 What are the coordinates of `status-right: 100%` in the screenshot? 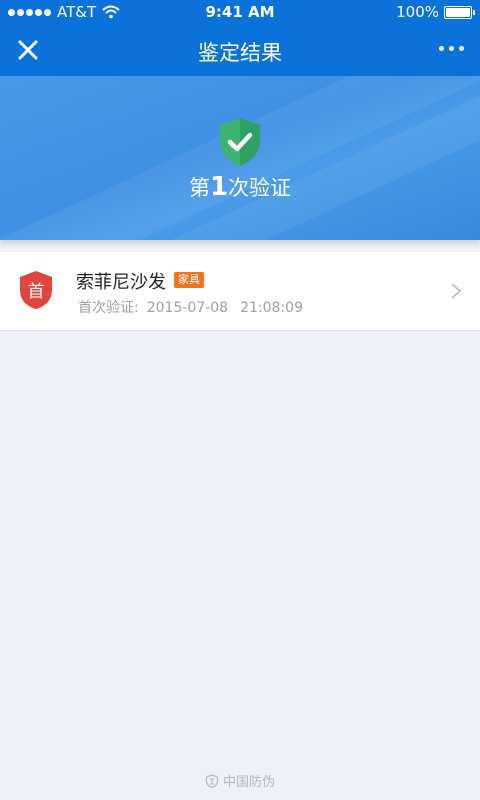 It's located at (435, 12).